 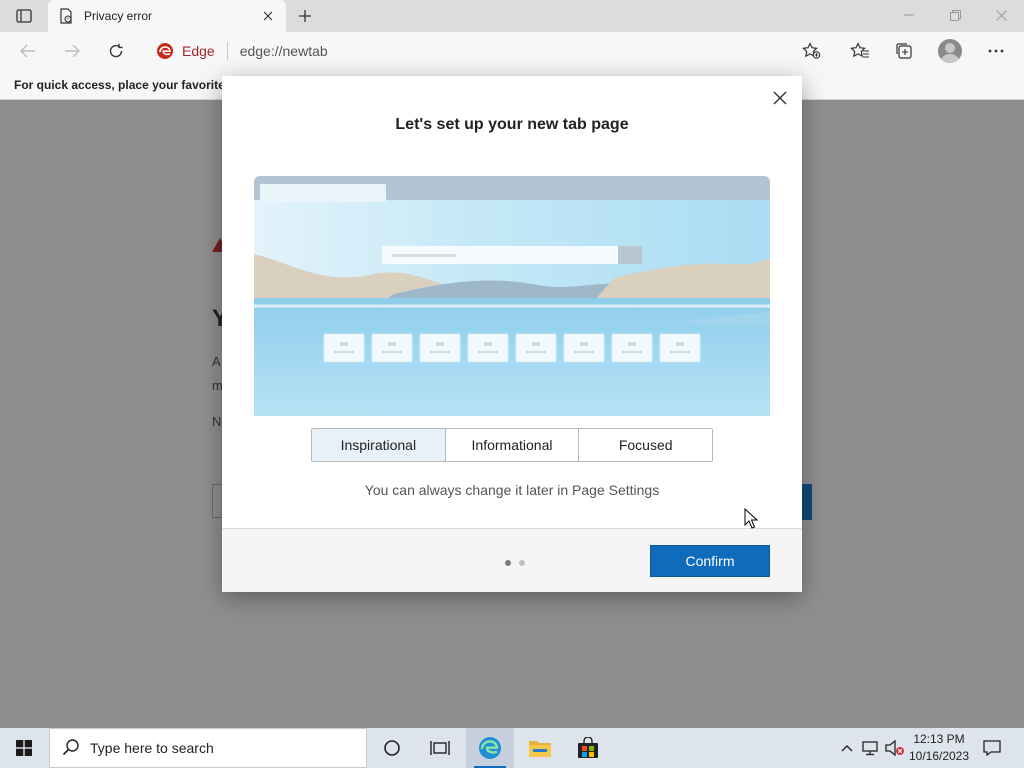 I want to click on show-hidden-icons-chevron-icon, so click(x=847, y=748).